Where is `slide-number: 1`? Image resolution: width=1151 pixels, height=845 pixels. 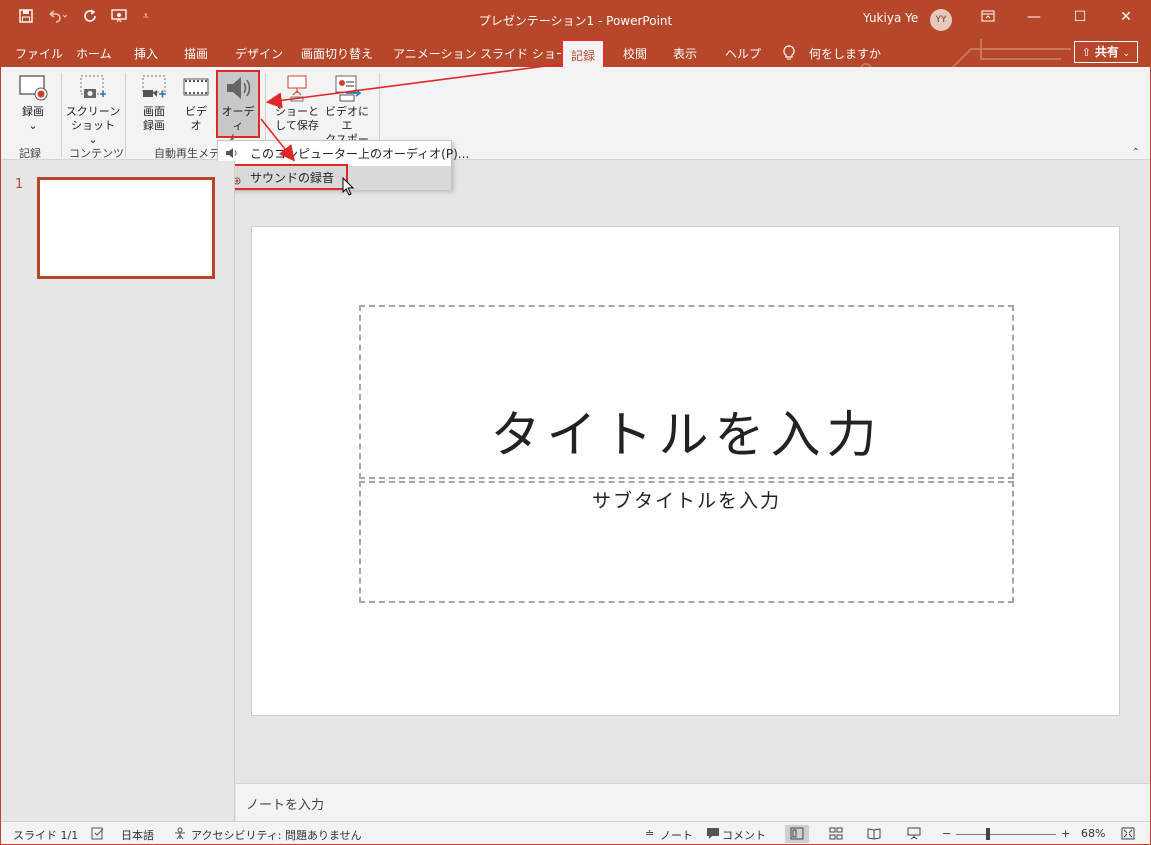
slide-number: 1 is located at coordinates (19, 184).